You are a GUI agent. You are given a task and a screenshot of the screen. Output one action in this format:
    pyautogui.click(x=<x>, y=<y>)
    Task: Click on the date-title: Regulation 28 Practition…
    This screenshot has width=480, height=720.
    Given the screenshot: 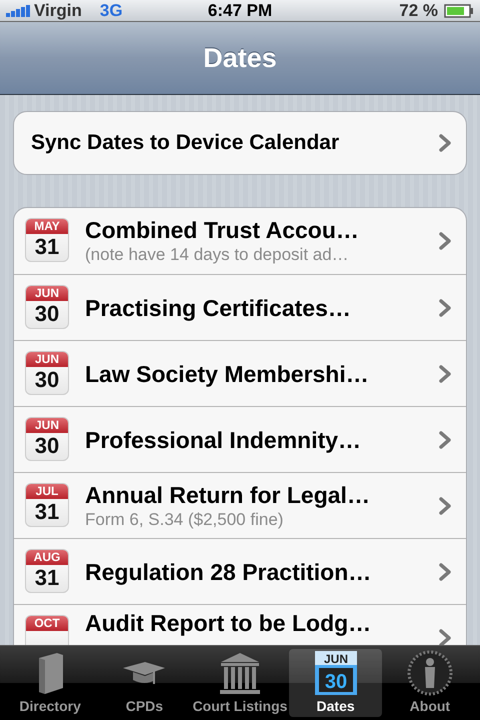 What is the action you would take?
    pyautogui.click(x=228, y=572)
    